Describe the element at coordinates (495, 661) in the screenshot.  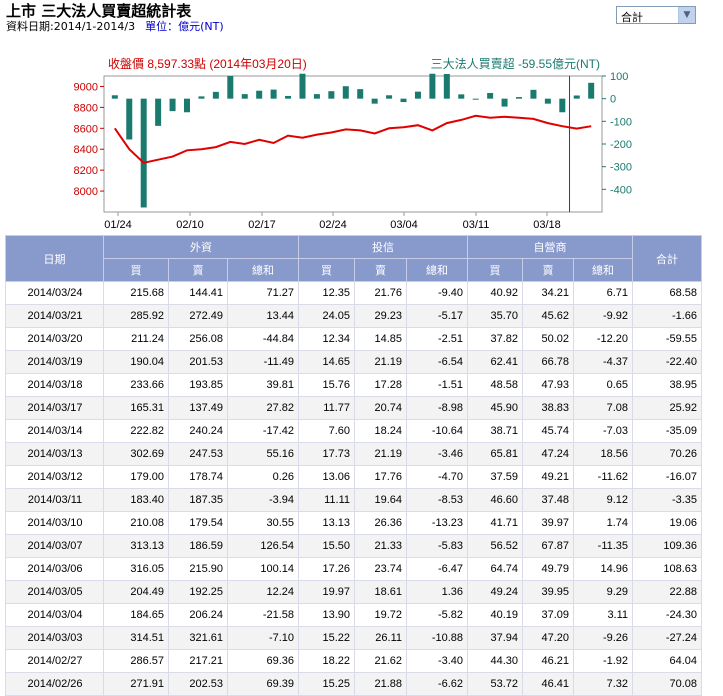
I see `row-value: 44.30` at that location.